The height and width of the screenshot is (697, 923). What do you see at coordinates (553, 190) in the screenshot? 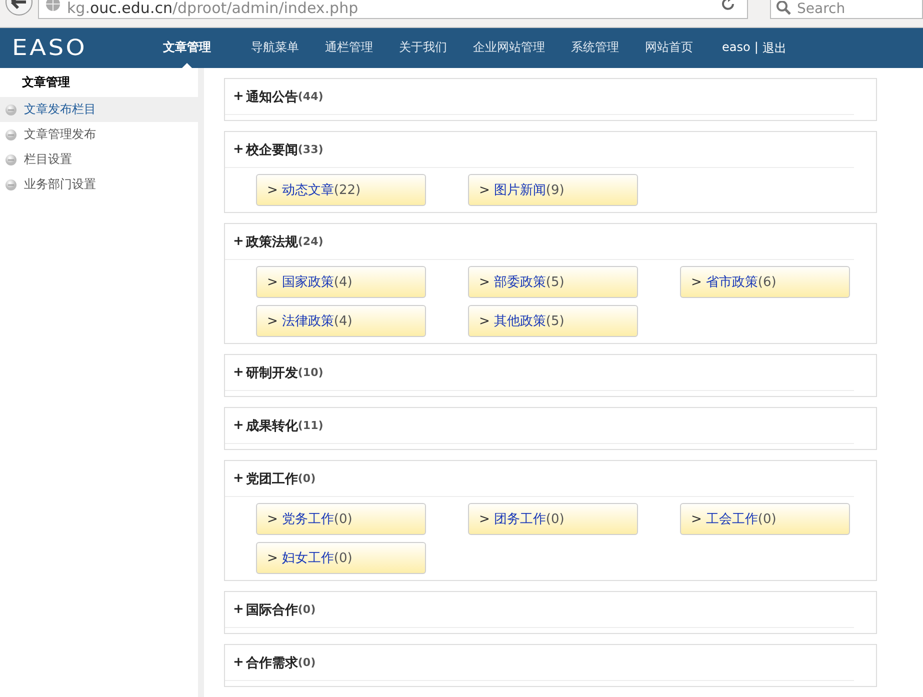
I see `category-button: > 图片新闻(9)` at bounding box center [553, 190].